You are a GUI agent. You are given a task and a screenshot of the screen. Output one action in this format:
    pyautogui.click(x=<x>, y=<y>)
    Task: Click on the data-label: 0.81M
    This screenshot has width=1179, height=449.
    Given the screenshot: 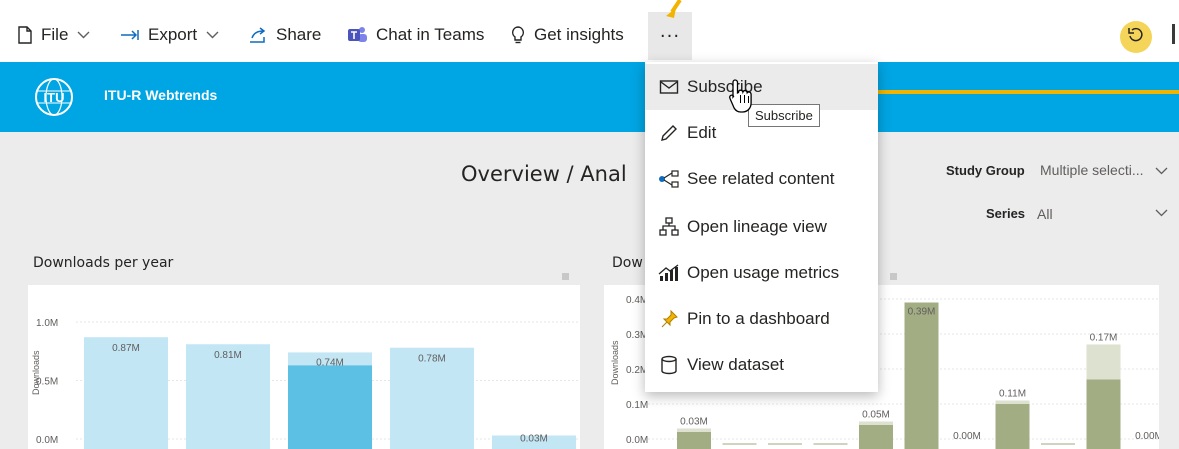 What is the action you would take?
    pyautogui.click(x=228, y=355)
    